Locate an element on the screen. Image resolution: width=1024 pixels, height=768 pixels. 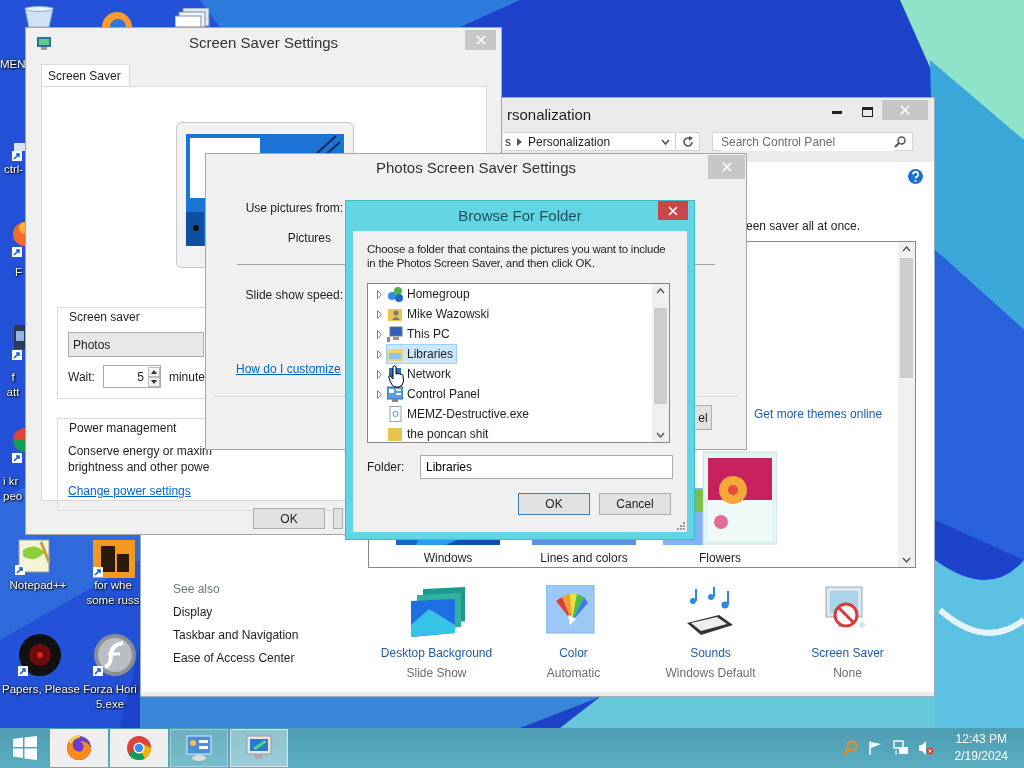
tree-item: the poncan shit is located at coordinates (439, 433).